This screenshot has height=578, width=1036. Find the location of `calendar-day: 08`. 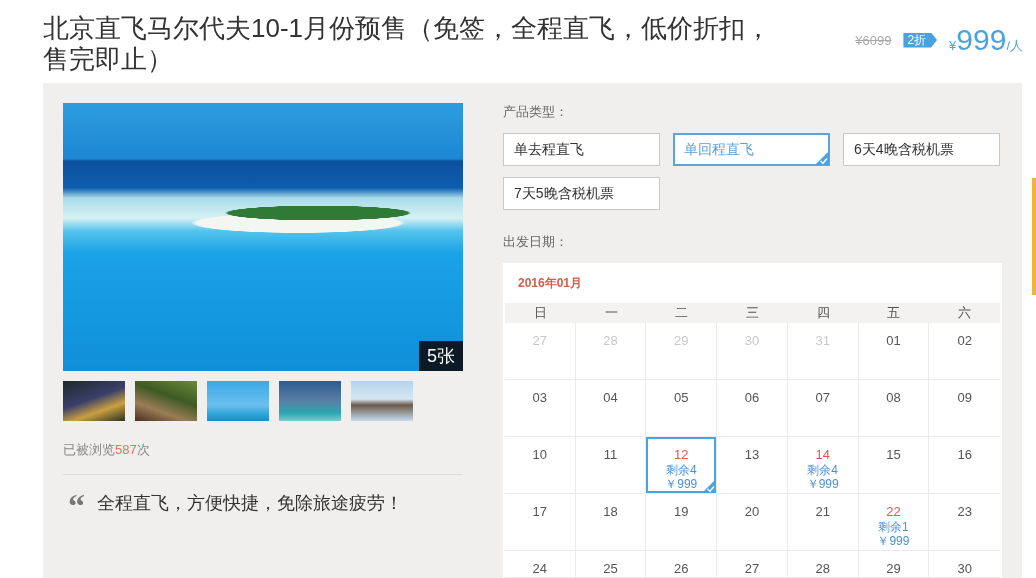

calendar-day: 08 is located at coordinates (894, 408).